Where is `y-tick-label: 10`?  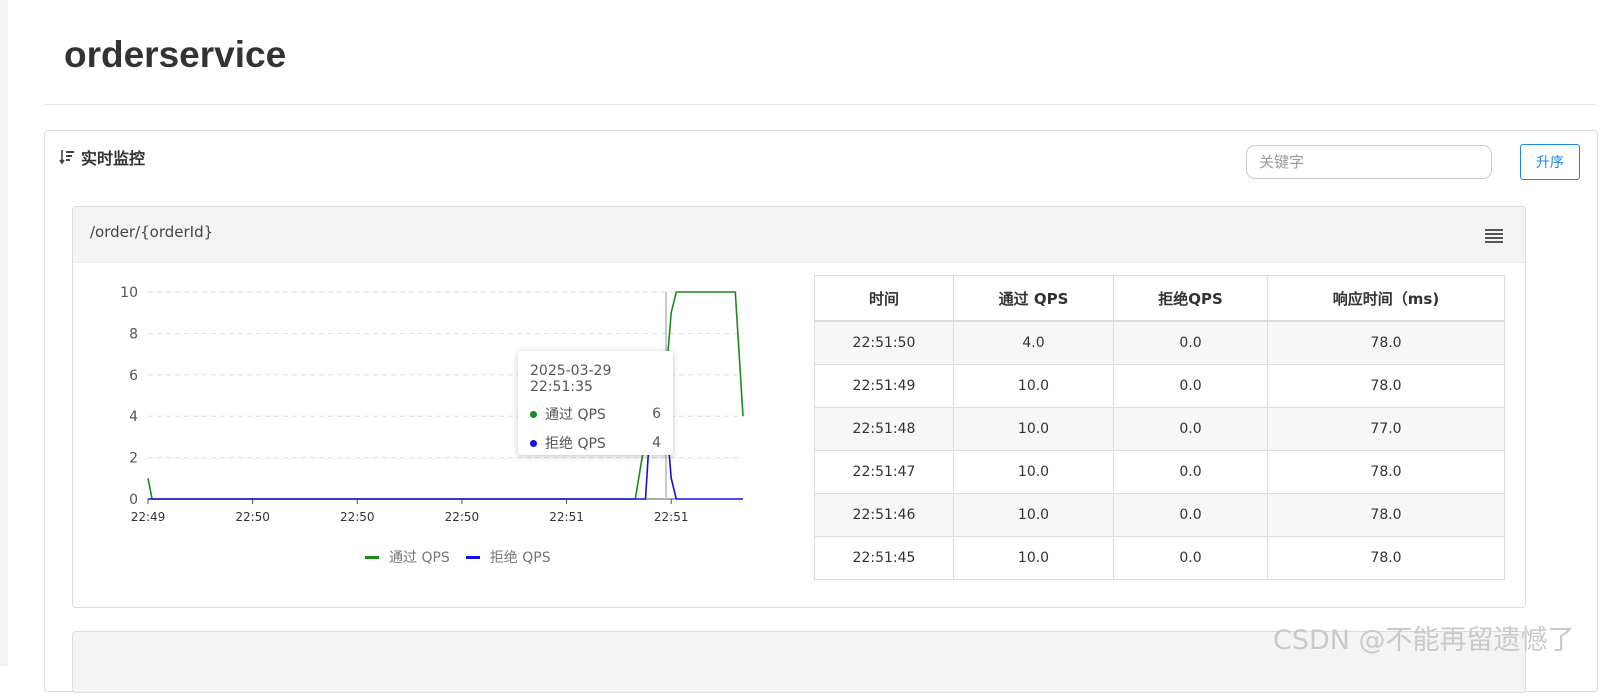 y-tick-label: 10 is located at coordinates (129, 293).